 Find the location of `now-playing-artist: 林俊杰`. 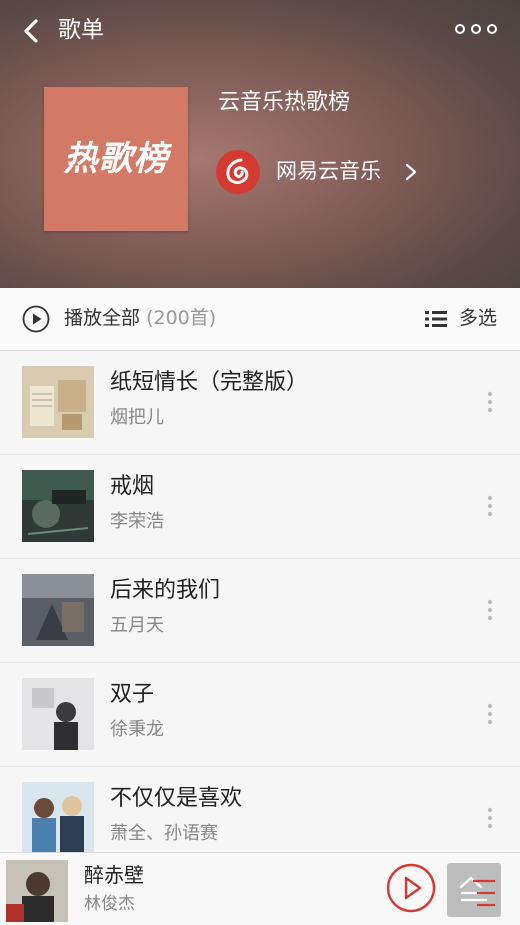

now-playing-artist: 林俊杰 is located at coordinates (109, 904).